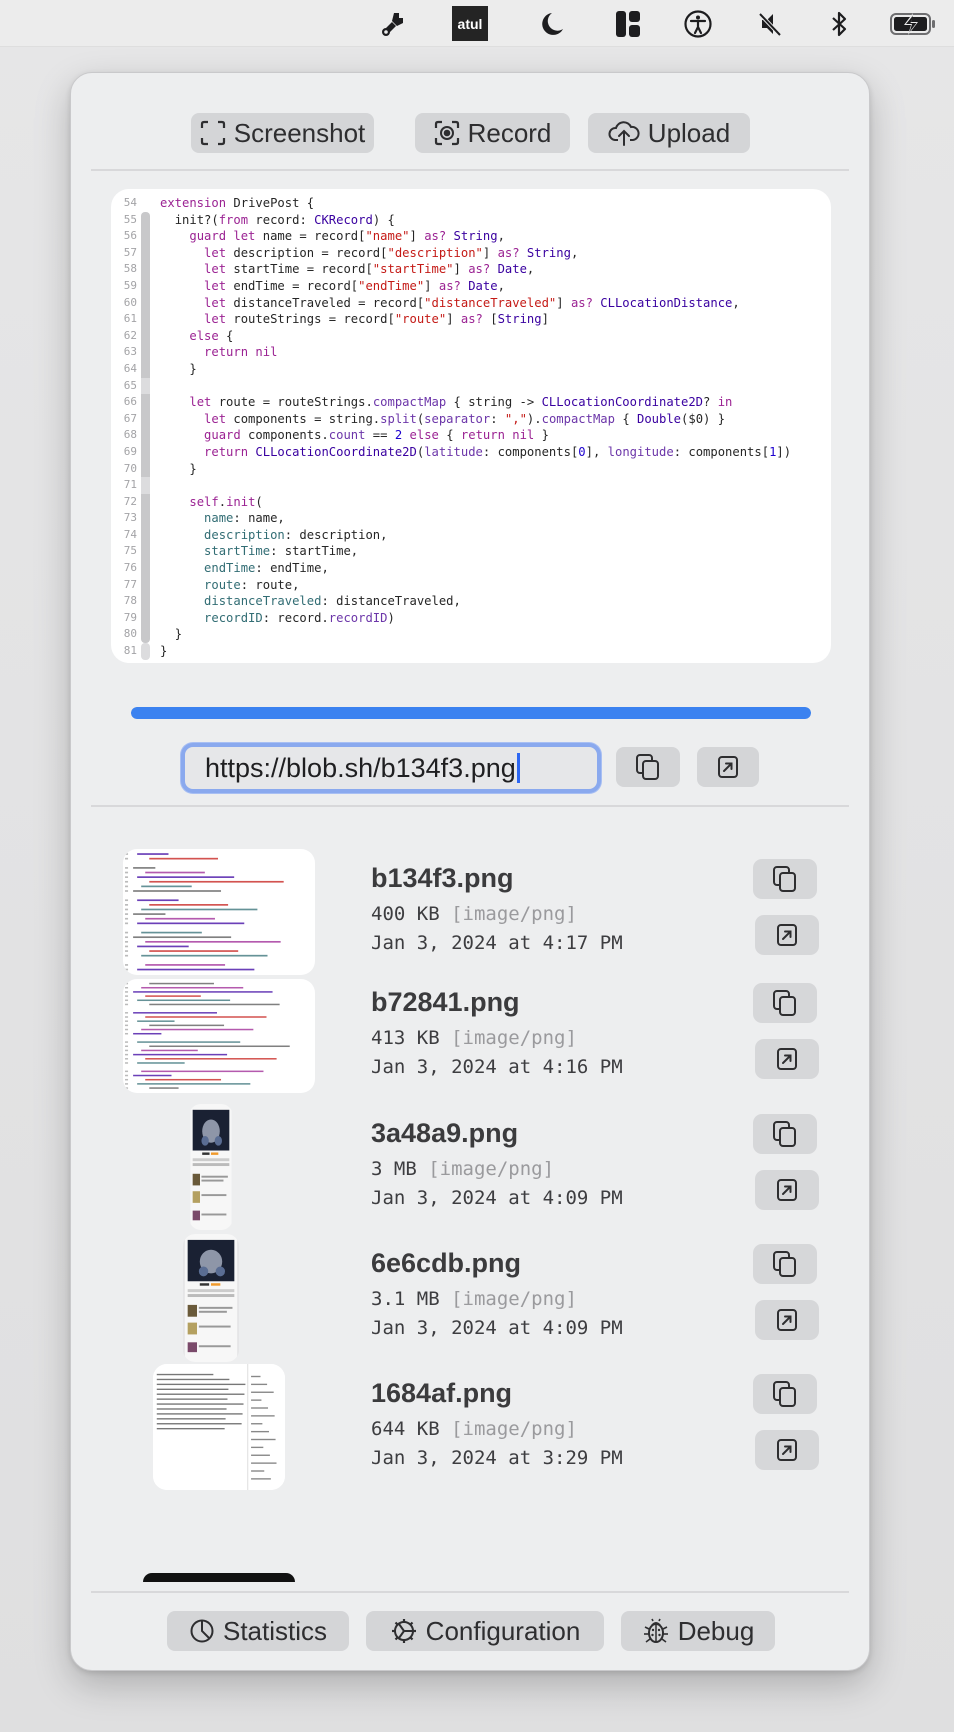  I want to click on code-line: 71, so click(451, 485).